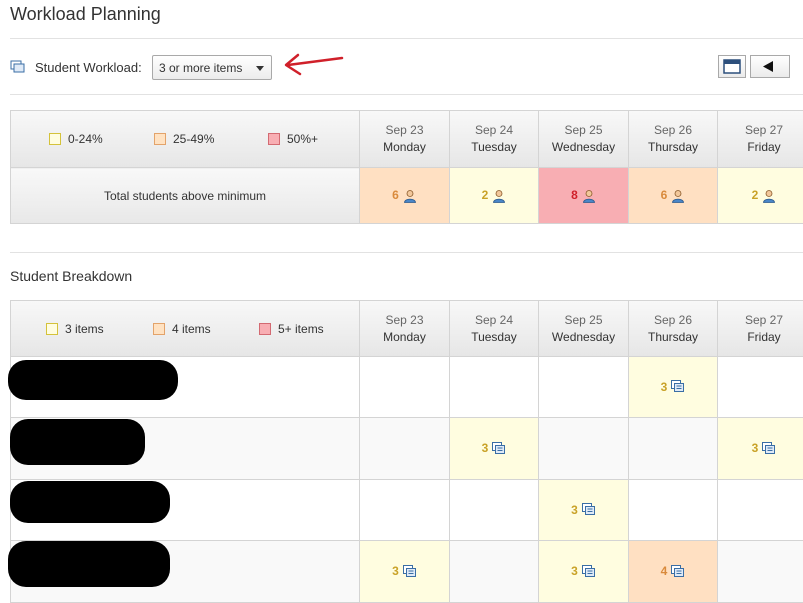 The height and width of the screenshot is (603, 803). I want to click on triangle-left-icon, so click(770, 66).